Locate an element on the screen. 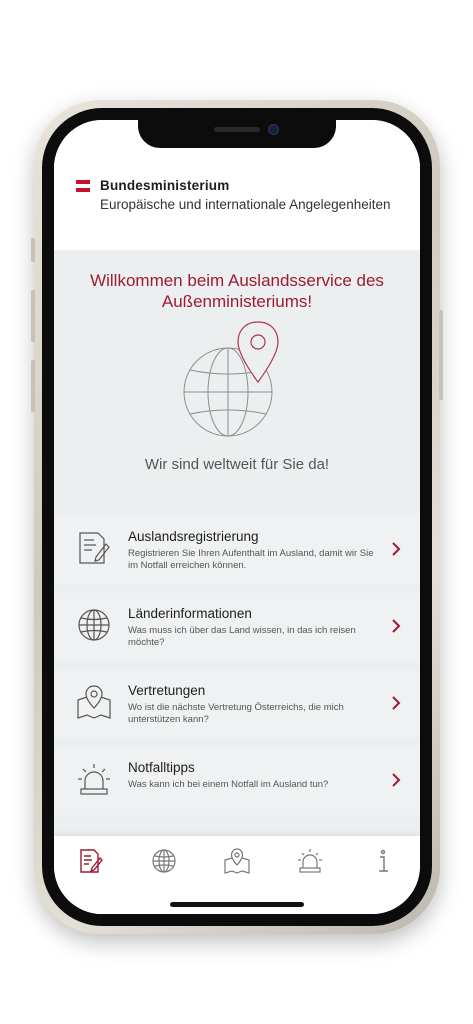 The width and height of the screenshot is (473, 1024). ministry-name: Bundesministerium is located at coordinates (165, 185).